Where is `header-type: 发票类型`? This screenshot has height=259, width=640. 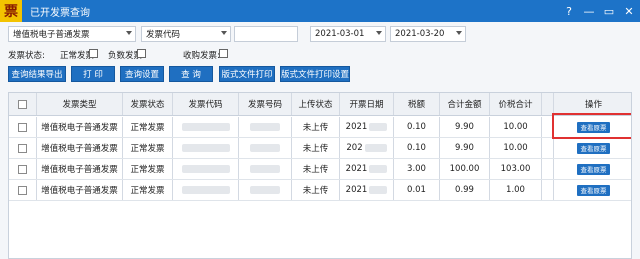 header-type: 发票类型 is located at coordinates (80, 104).